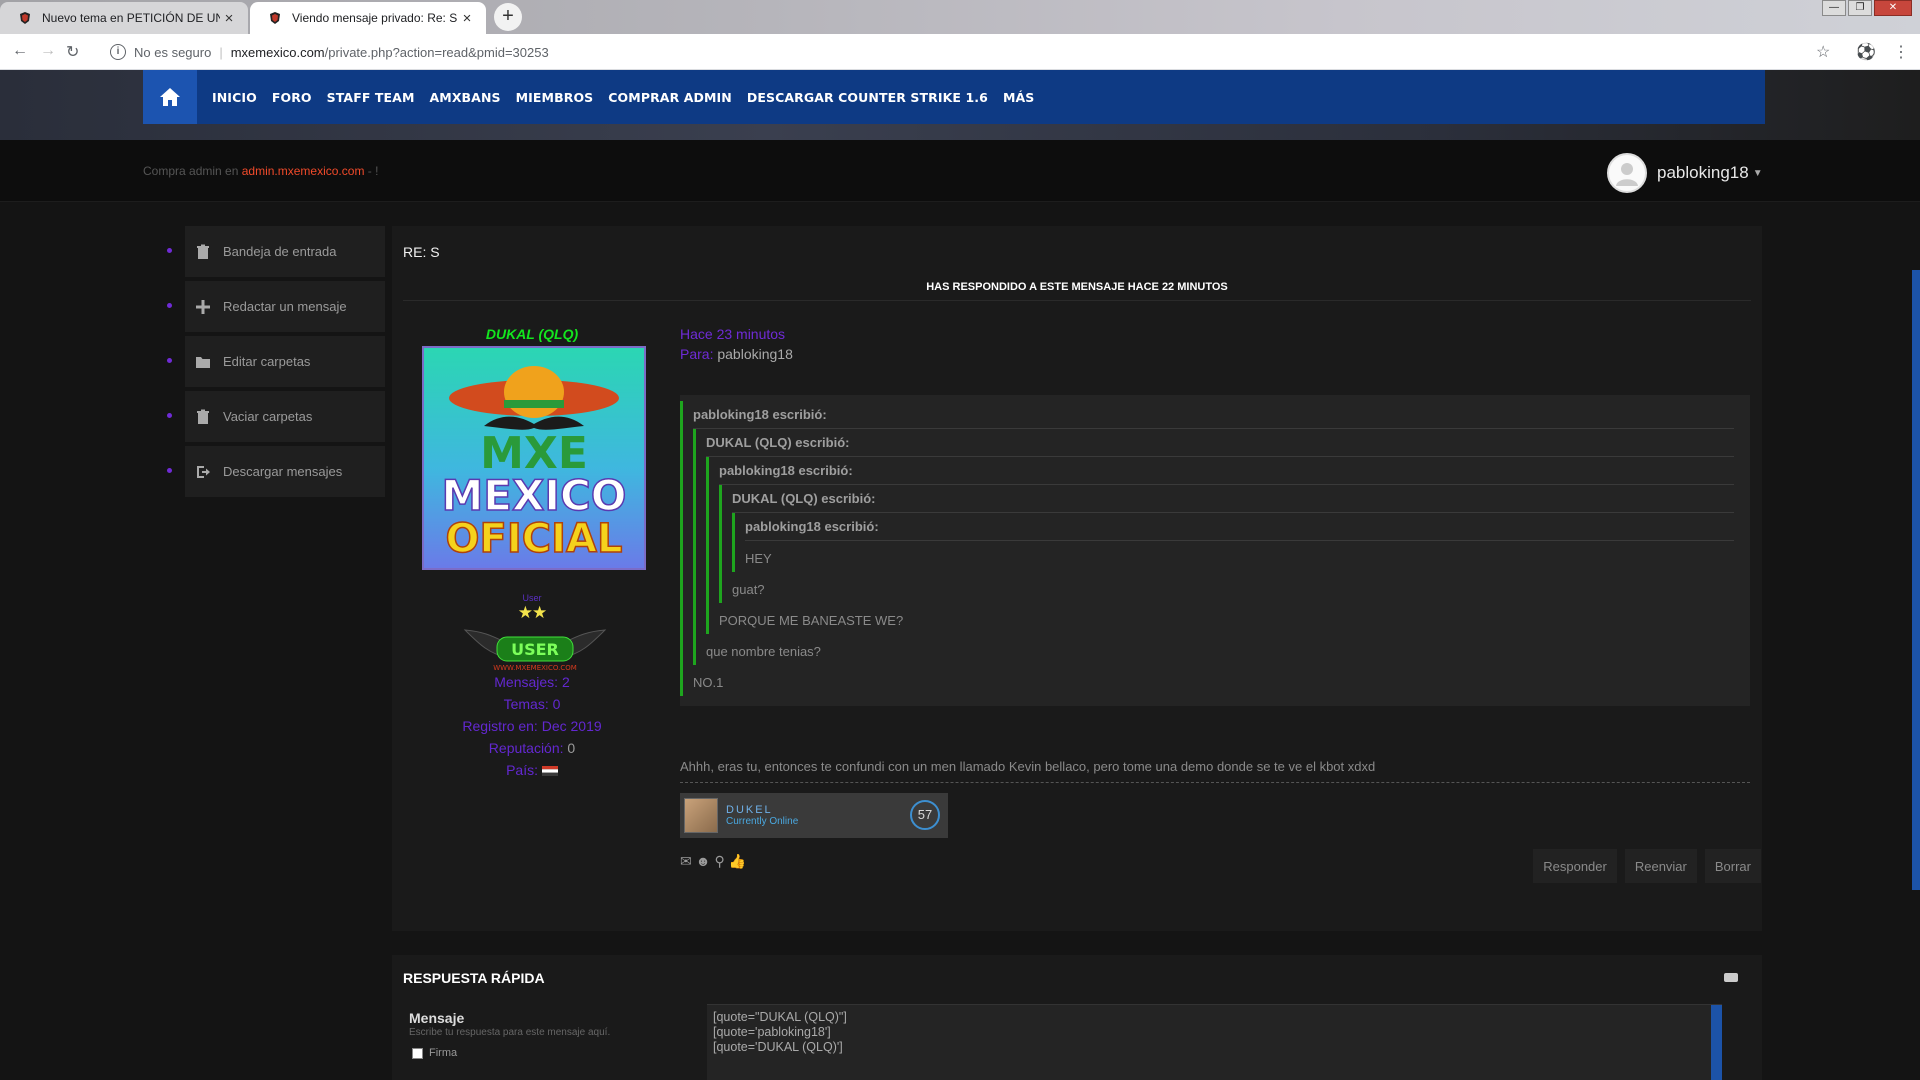 This screenshot has height=1080, width=1920. Describe the element at coordinates (118, 52) in the screenshot. I see `info-icon: i` at that location.